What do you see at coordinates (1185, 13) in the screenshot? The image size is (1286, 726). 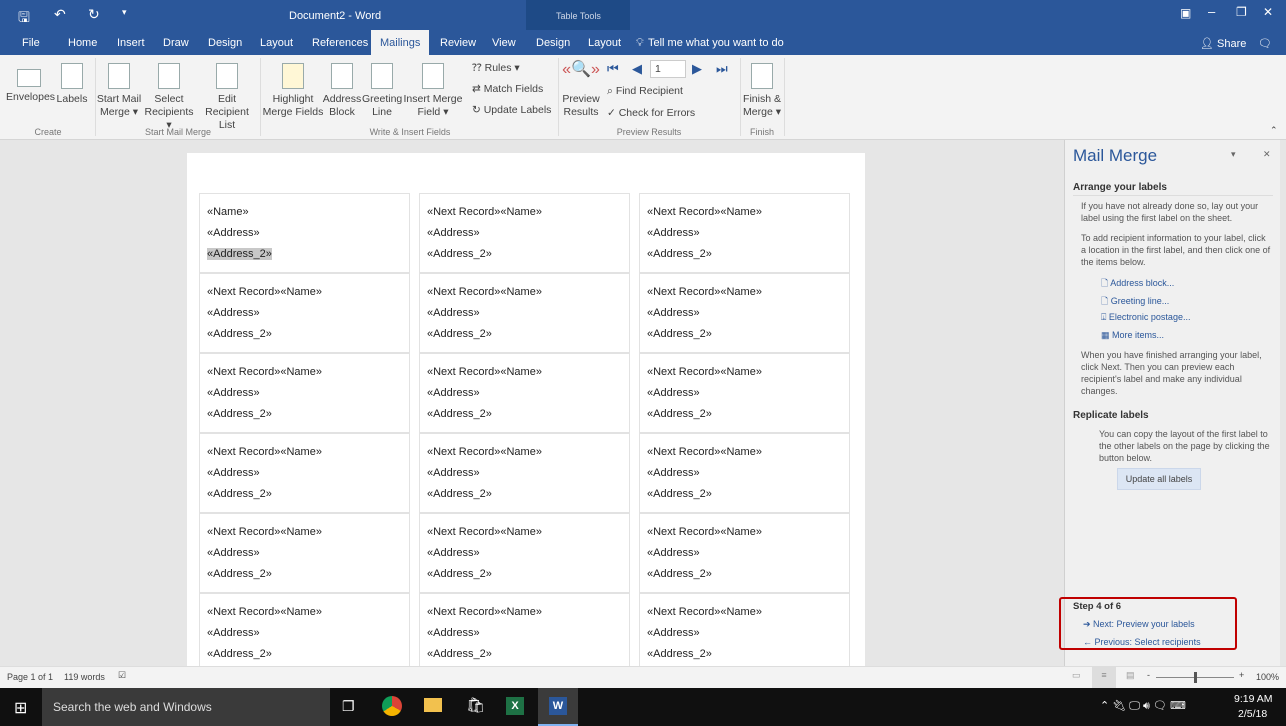 I see `ribbon-options-icon: ▣` at bounding box center [1185, 13].